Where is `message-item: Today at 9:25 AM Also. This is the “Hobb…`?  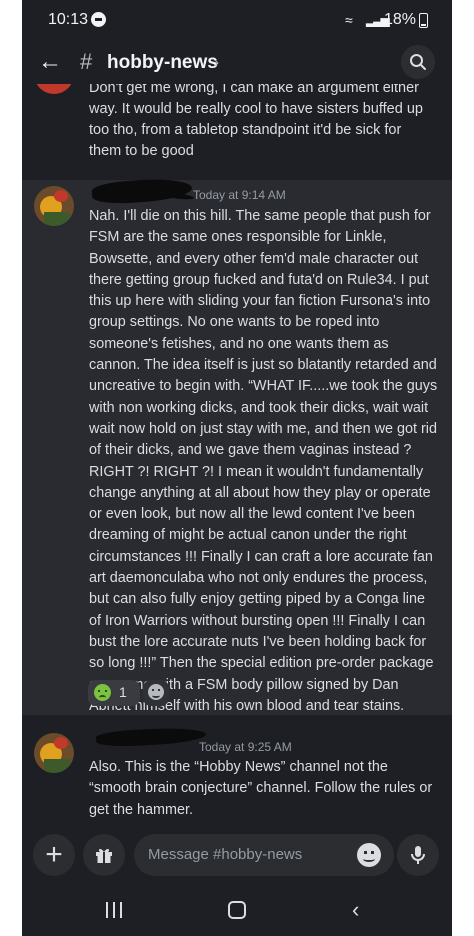 message-item: Today at 9:25 AM Also. This is the “Hobb… is located at coordinates (237, 770).